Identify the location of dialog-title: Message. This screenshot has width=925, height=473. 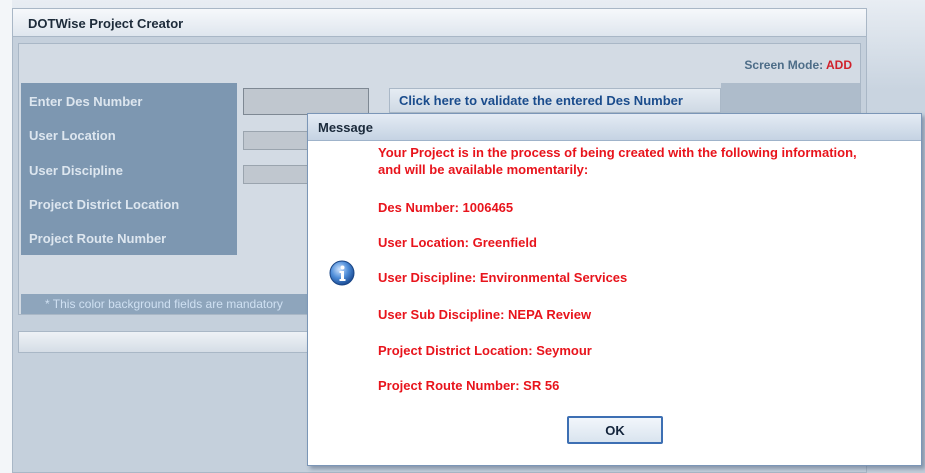
(614, 127).